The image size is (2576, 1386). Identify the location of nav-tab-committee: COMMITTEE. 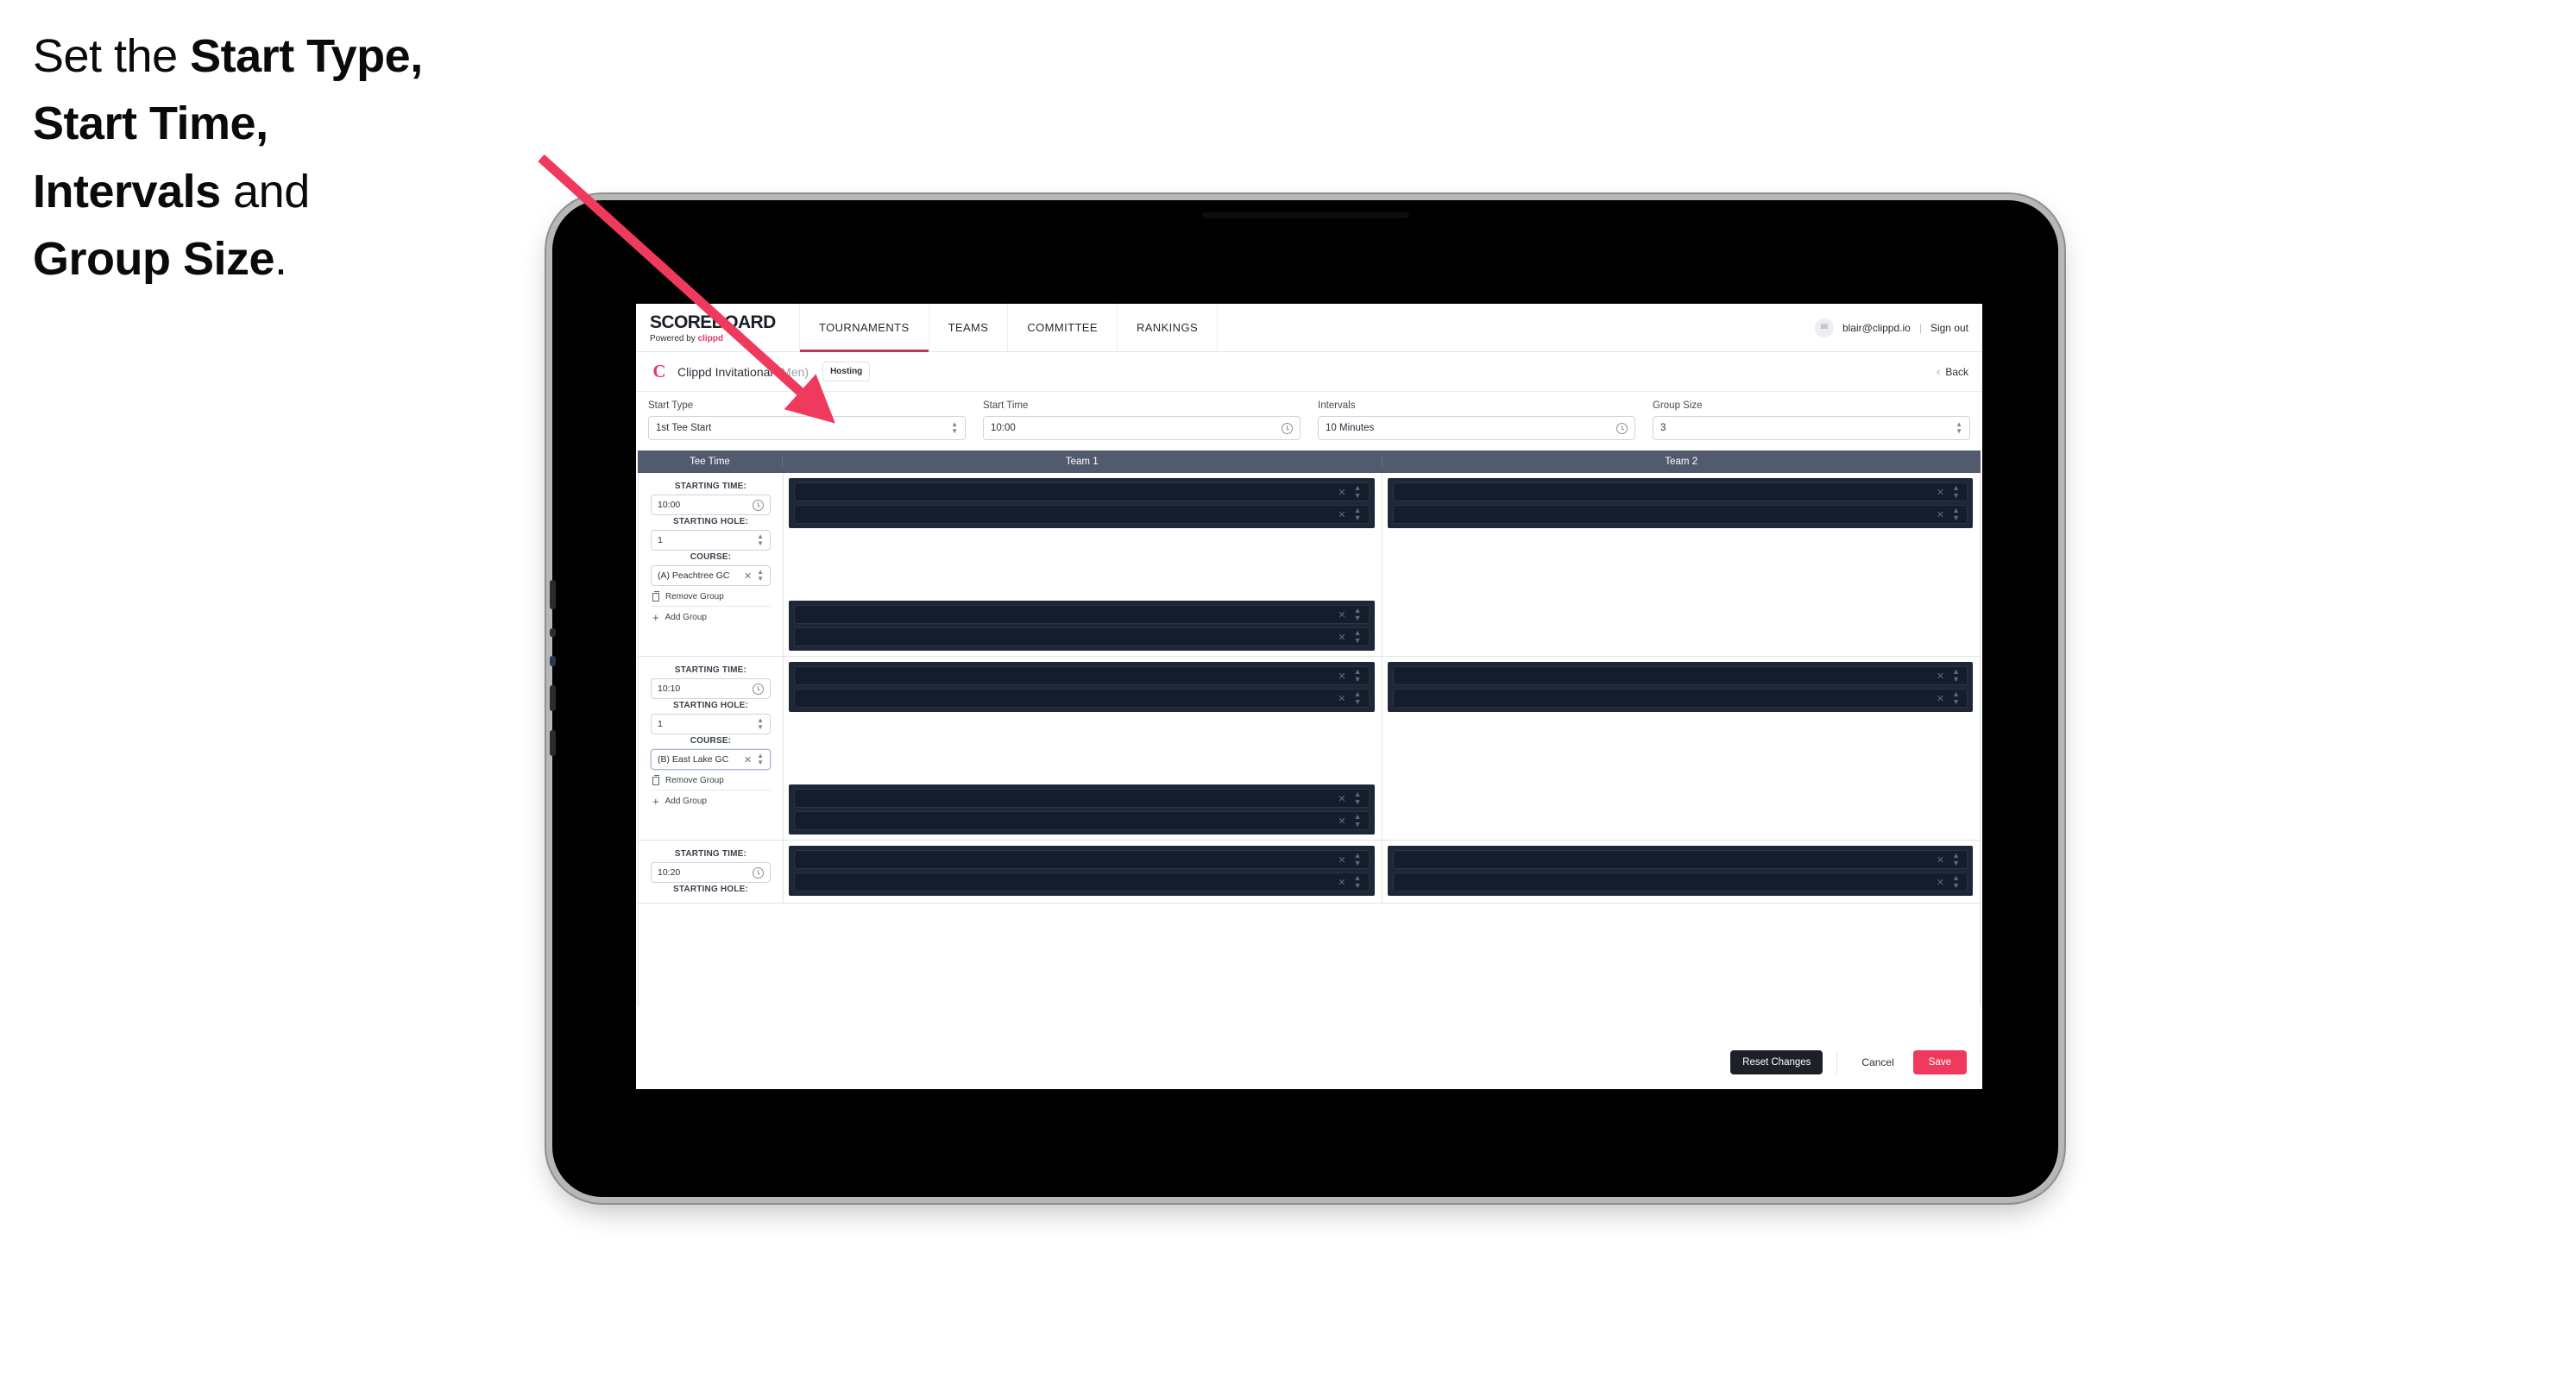
(1063, 328).